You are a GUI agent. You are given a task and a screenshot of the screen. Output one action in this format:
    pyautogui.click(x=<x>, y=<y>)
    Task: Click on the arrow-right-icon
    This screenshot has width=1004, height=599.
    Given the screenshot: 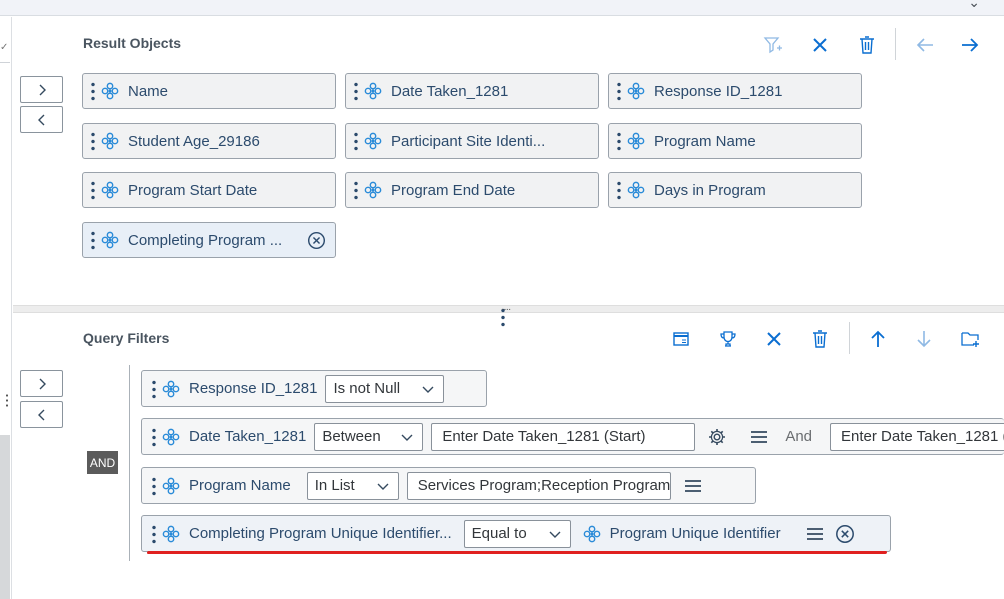 What is the action you would take?
    pyautogui.click(x=970, y=45)
    